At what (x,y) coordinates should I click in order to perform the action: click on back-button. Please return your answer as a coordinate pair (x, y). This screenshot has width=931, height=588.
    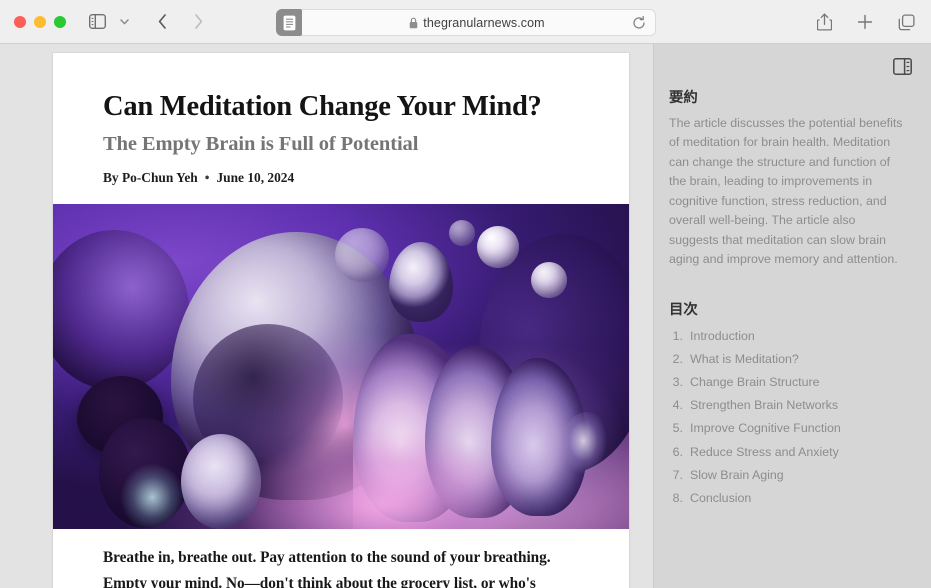
    Looking at the image, I should click on (162, 22).